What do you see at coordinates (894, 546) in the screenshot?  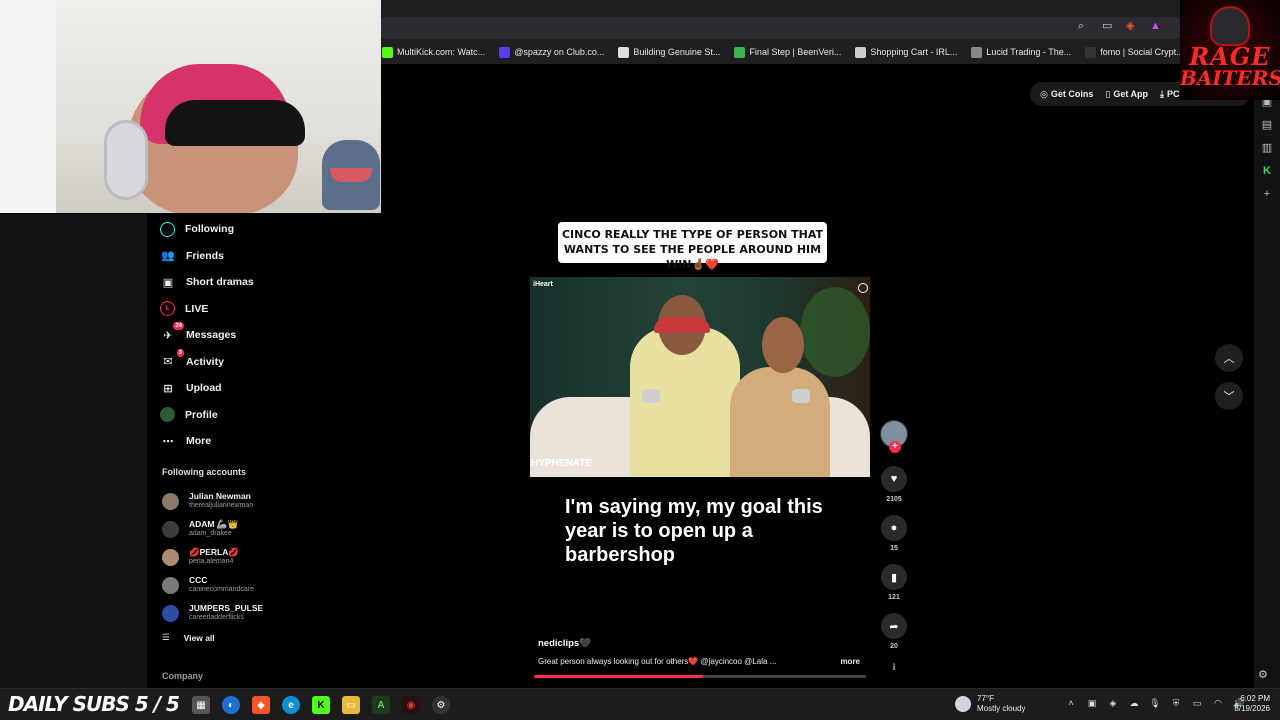 I see `video-actions: + ♥ 2105 ● 15 ▮ 121 ➦ 20 ℹ` at bounding box center [894, 546].